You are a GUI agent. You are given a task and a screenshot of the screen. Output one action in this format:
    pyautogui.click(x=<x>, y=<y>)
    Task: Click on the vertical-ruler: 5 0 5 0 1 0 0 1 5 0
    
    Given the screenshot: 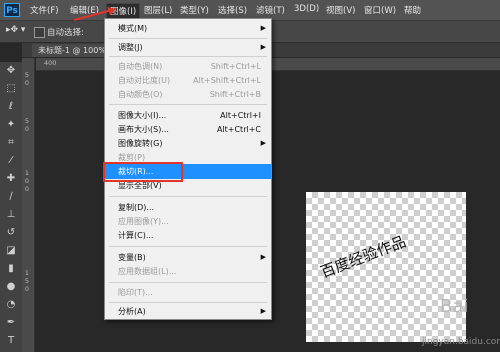 What is the action you would take?
    pyautogui.click(x=28, y=205)
    